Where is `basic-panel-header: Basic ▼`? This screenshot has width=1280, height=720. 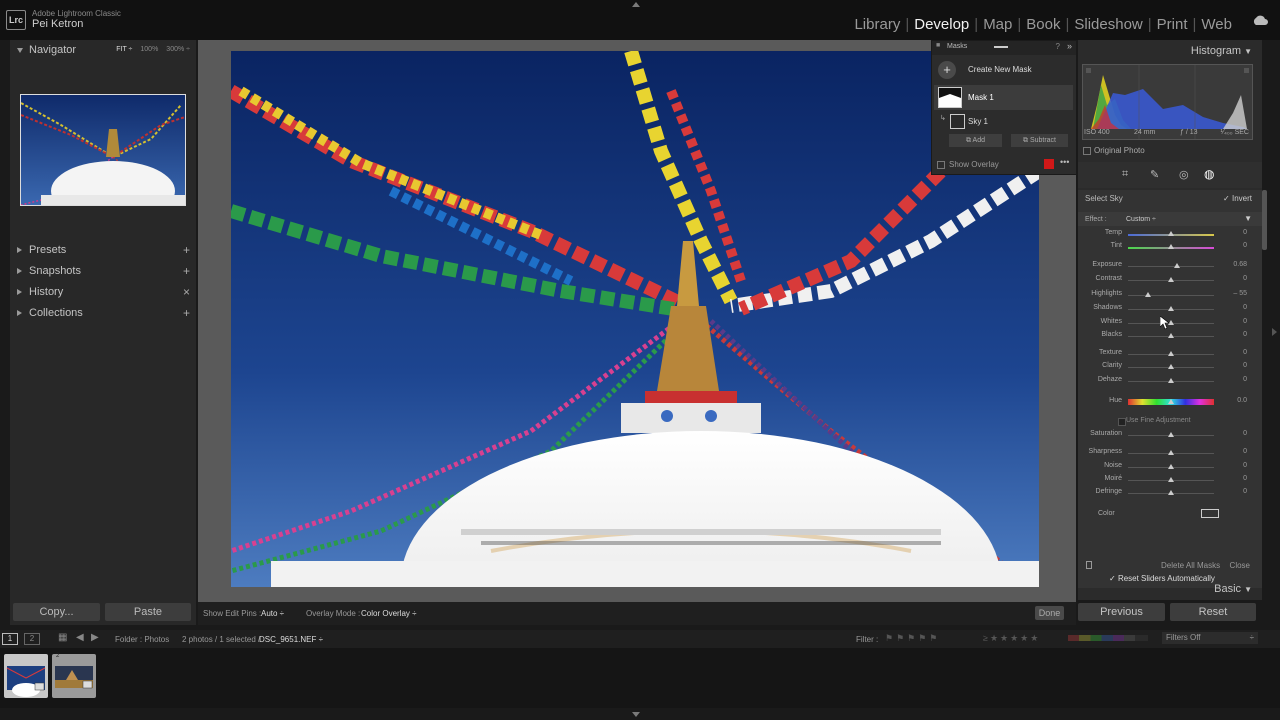
basic-panel-header: Basic ▼ is located at coordinates (1233, 589).